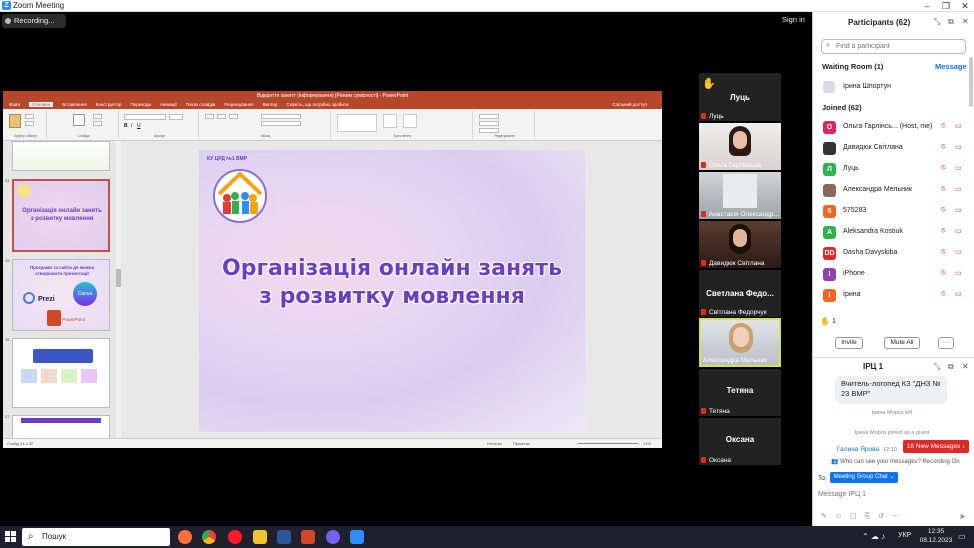 The image size is (974, 548). I want to click on signin-link: Sign in, so click(793, 19).